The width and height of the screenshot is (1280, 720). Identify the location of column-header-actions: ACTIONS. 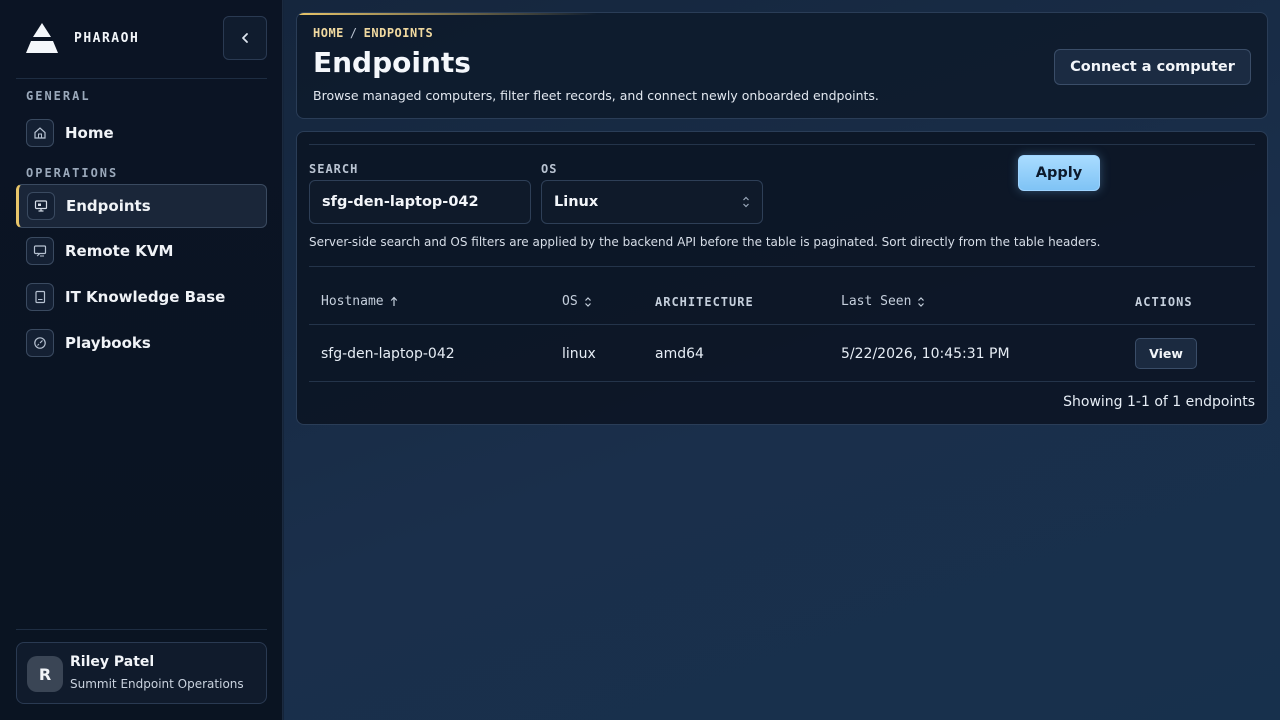
(1164, 302).